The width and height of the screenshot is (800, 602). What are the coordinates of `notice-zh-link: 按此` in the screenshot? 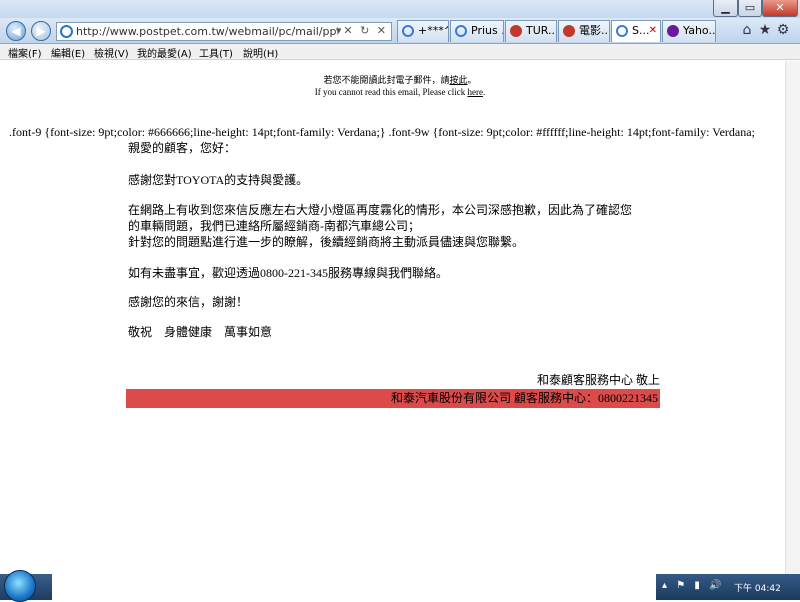 It's located at (458, 80).